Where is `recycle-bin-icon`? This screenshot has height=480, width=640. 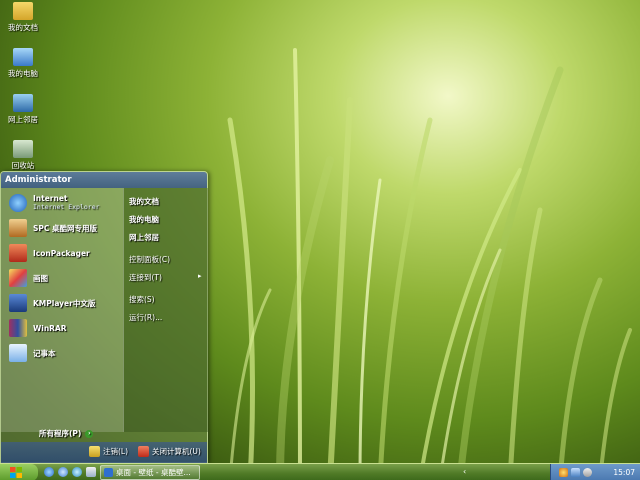
recycle-bin-icon is located at coordinates (23, 149).